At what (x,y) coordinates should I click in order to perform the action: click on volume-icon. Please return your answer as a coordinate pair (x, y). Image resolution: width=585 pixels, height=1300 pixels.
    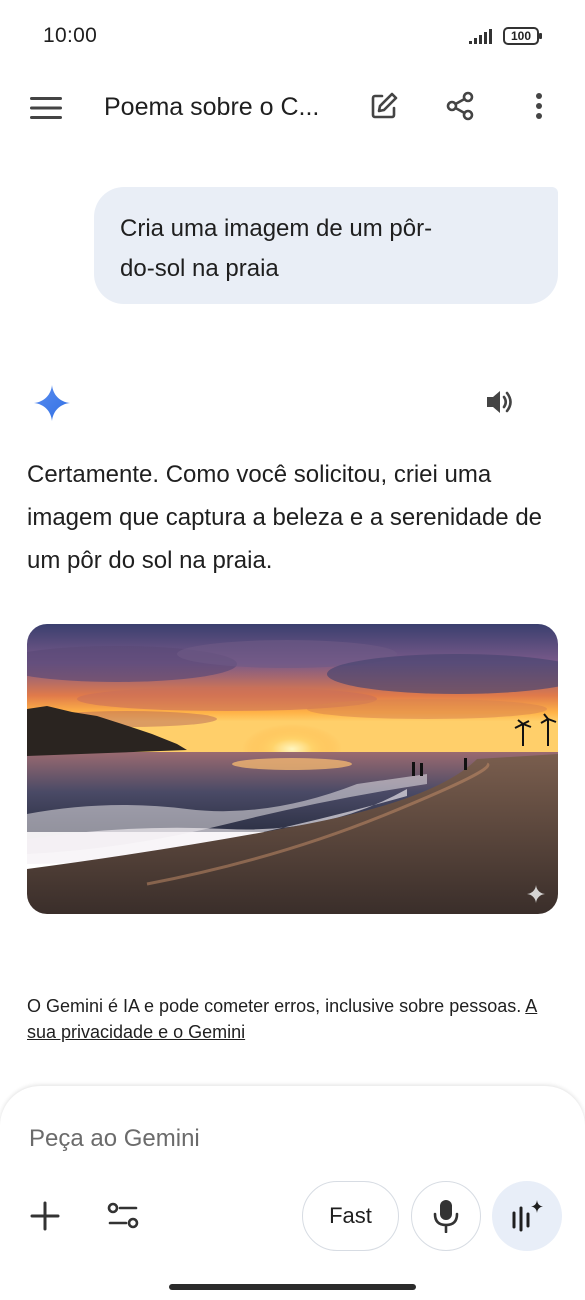
    Looking at the image, I should click on (499, 402).